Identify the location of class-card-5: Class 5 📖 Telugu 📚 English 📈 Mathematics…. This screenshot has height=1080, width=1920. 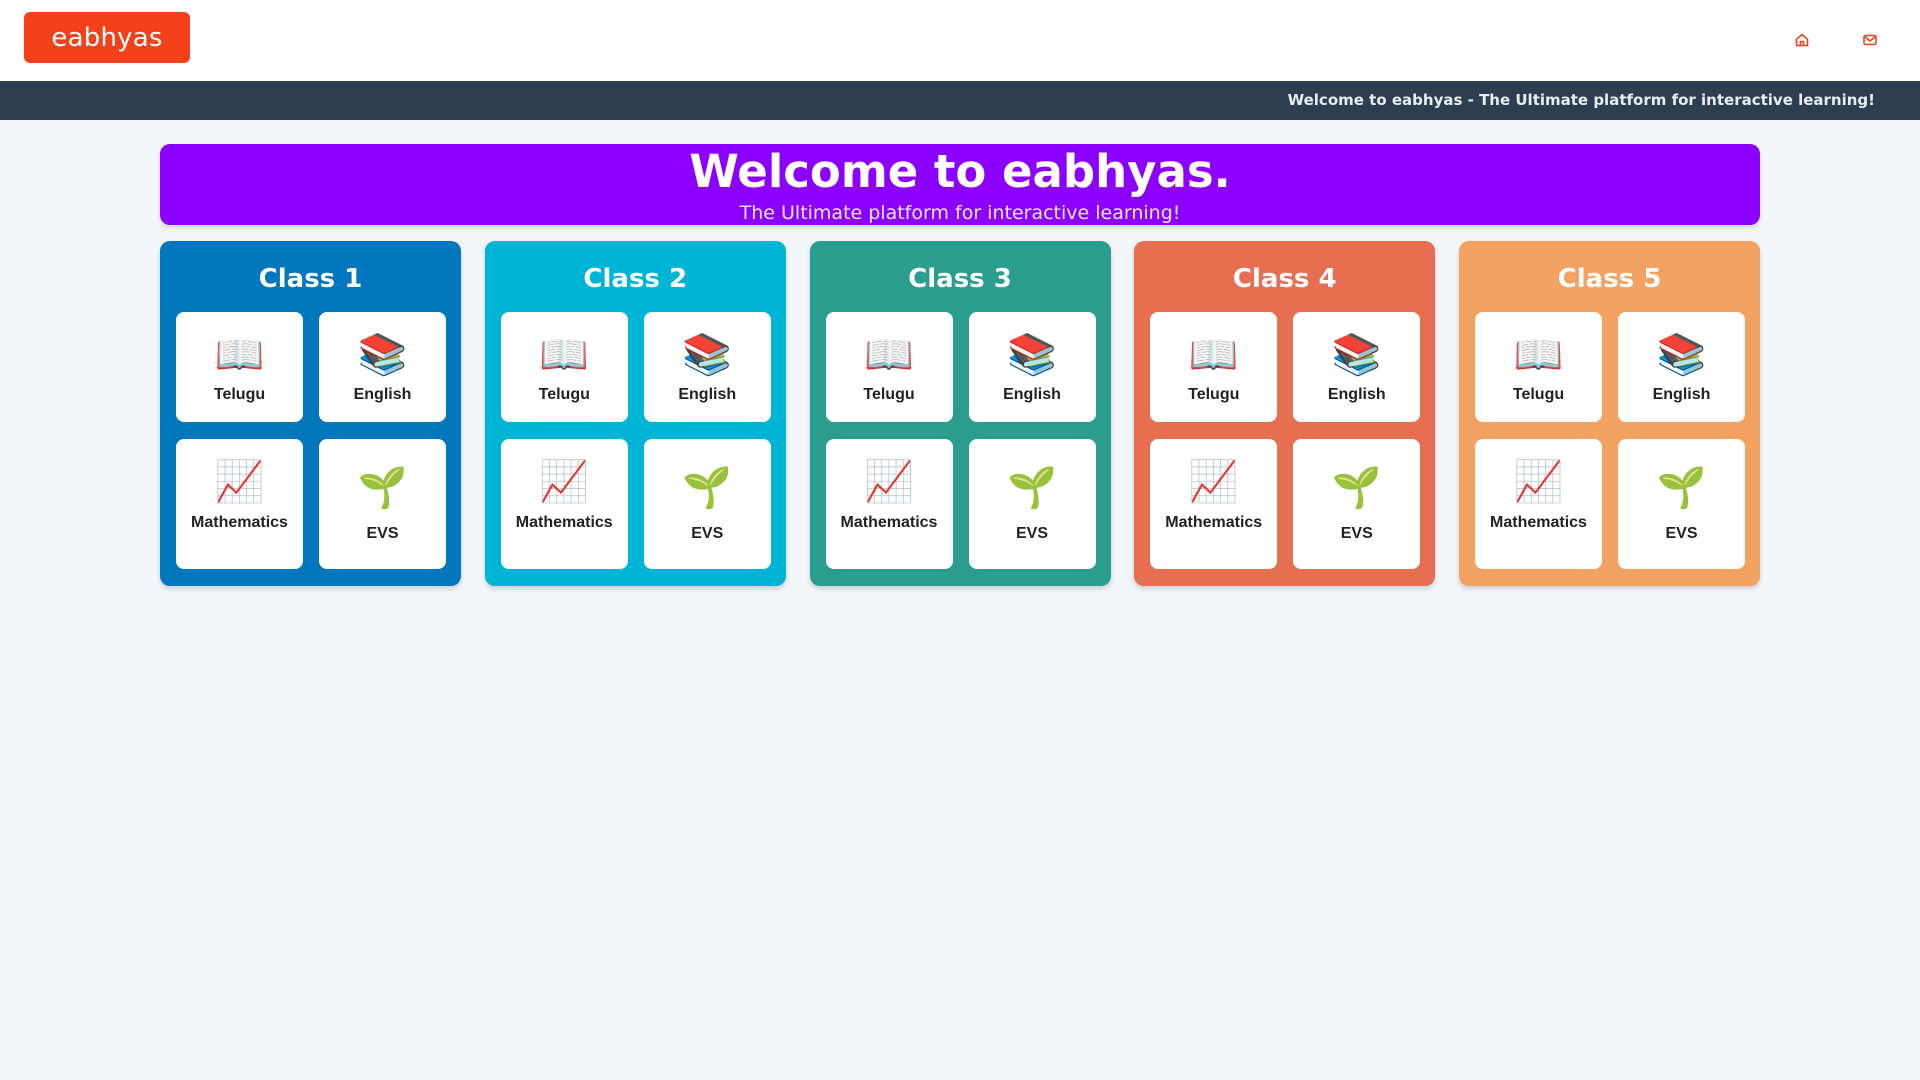
(1609, 413).